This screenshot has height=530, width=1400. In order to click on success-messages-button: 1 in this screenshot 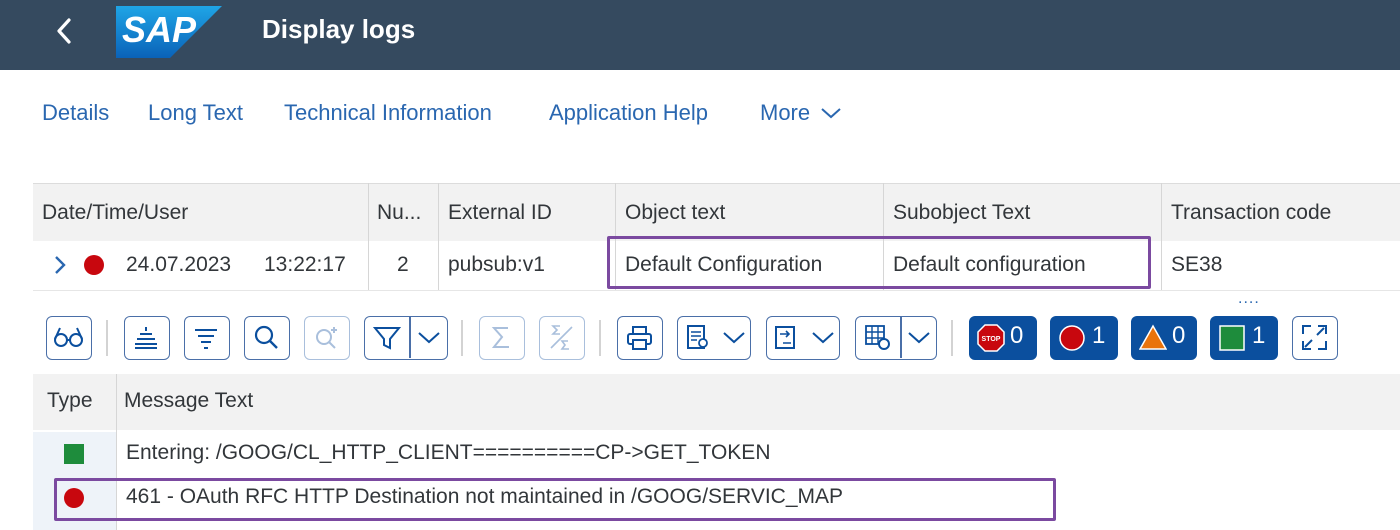, I will do `click(1244, 338)`.